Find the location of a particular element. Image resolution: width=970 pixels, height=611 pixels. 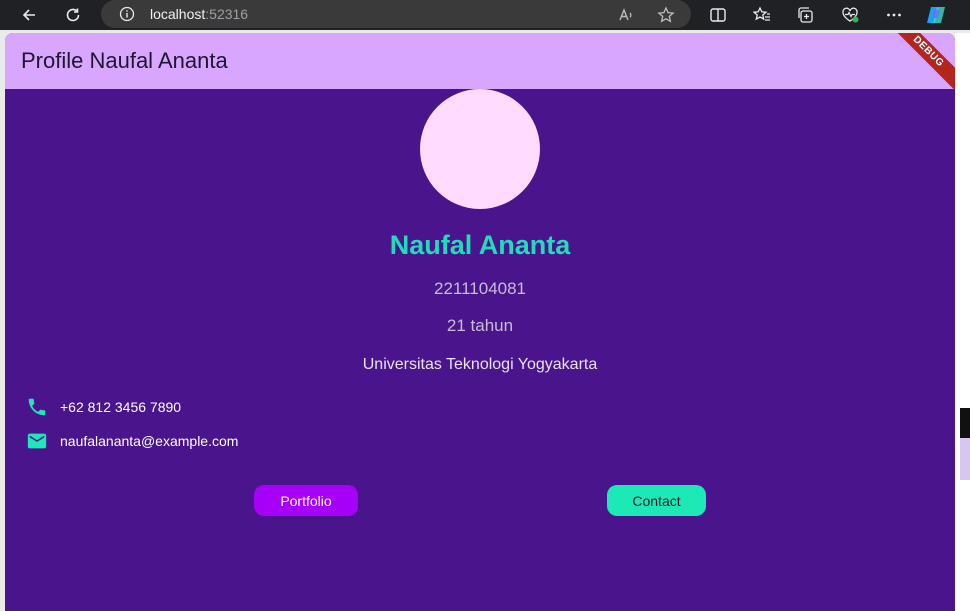

browser-essentials-icon is located at coordinates (850, 15).